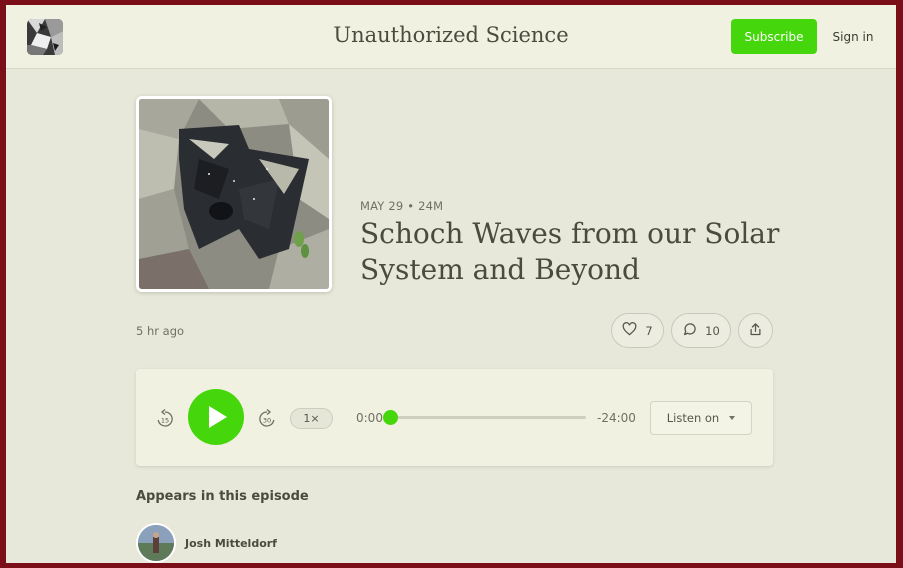 Image resolution: width=903 pixels, height=568 pixels. I want to click on playback-speed-button: 1×, so click(311, 418).